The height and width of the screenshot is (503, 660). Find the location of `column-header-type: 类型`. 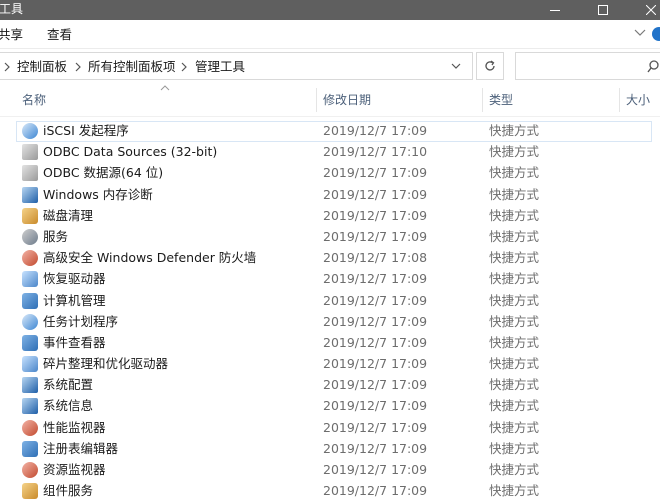

column-header-type: 类型 is located at coordinates (501, 100).